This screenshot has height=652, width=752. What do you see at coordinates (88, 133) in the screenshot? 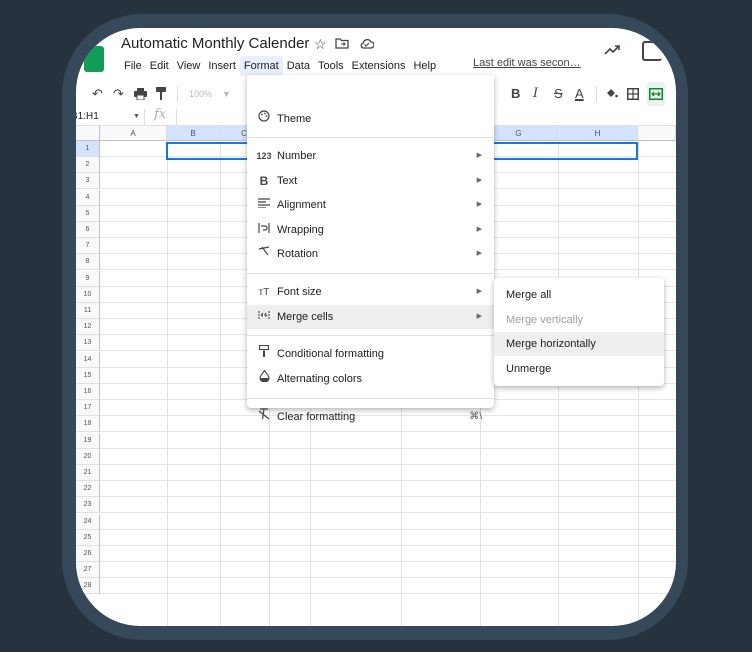
I see `select-all-corner` at bounding box center [88, 133].